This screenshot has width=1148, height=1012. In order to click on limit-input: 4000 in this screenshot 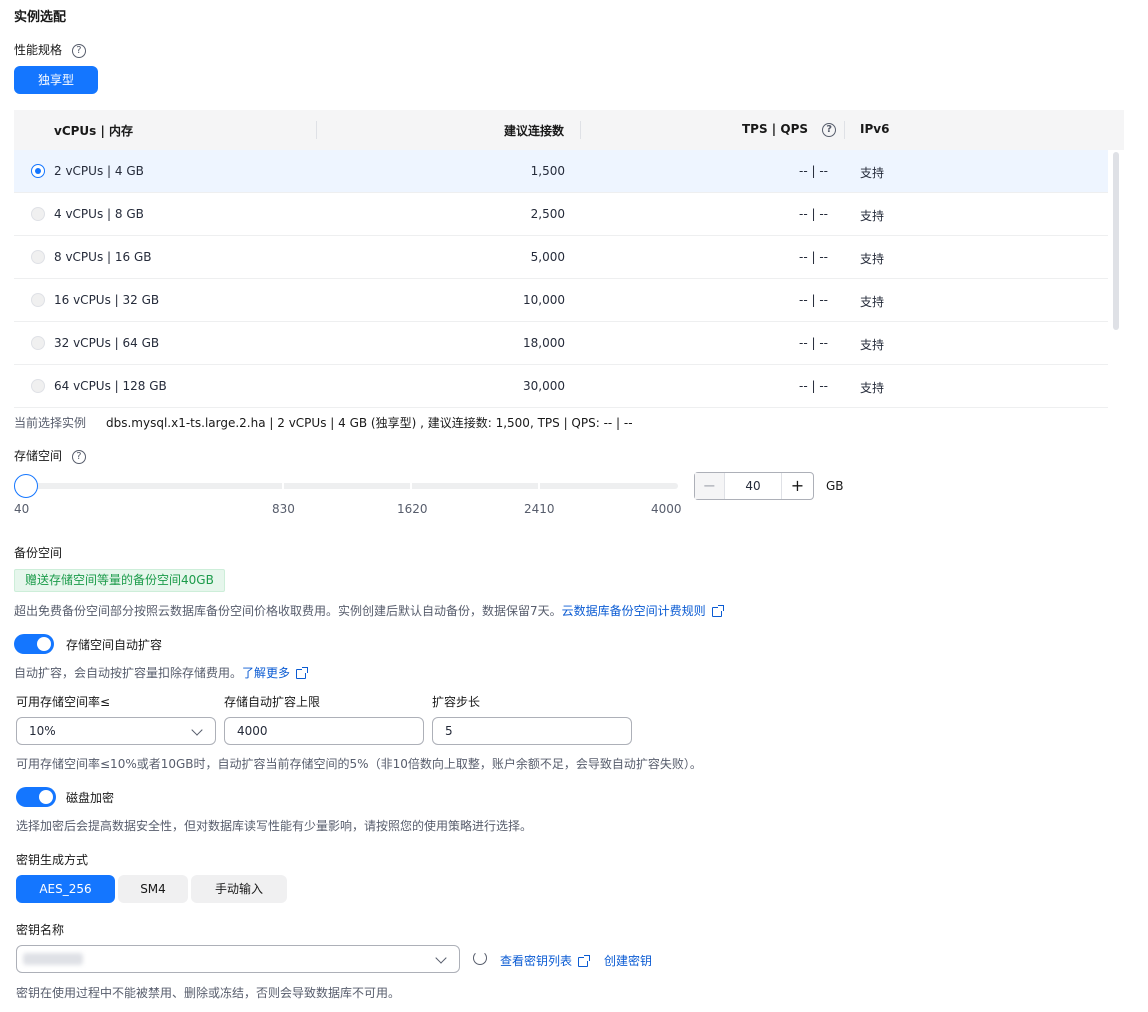, I will do `click(324, 731)`.